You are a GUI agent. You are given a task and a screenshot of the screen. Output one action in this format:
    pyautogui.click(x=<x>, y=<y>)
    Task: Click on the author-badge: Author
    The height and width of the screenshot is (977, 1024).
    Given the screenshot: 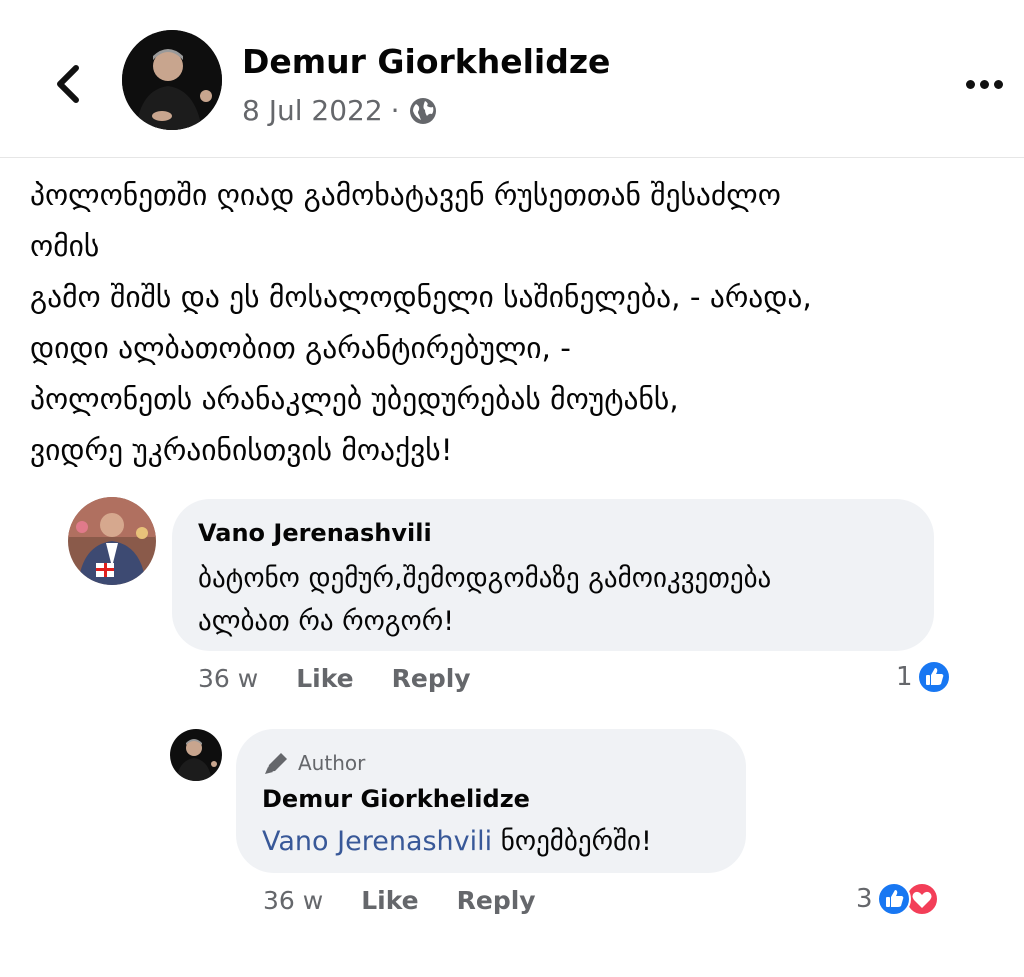 What is the action you would take?
    pyautogui.click(x=313, y=763)
    